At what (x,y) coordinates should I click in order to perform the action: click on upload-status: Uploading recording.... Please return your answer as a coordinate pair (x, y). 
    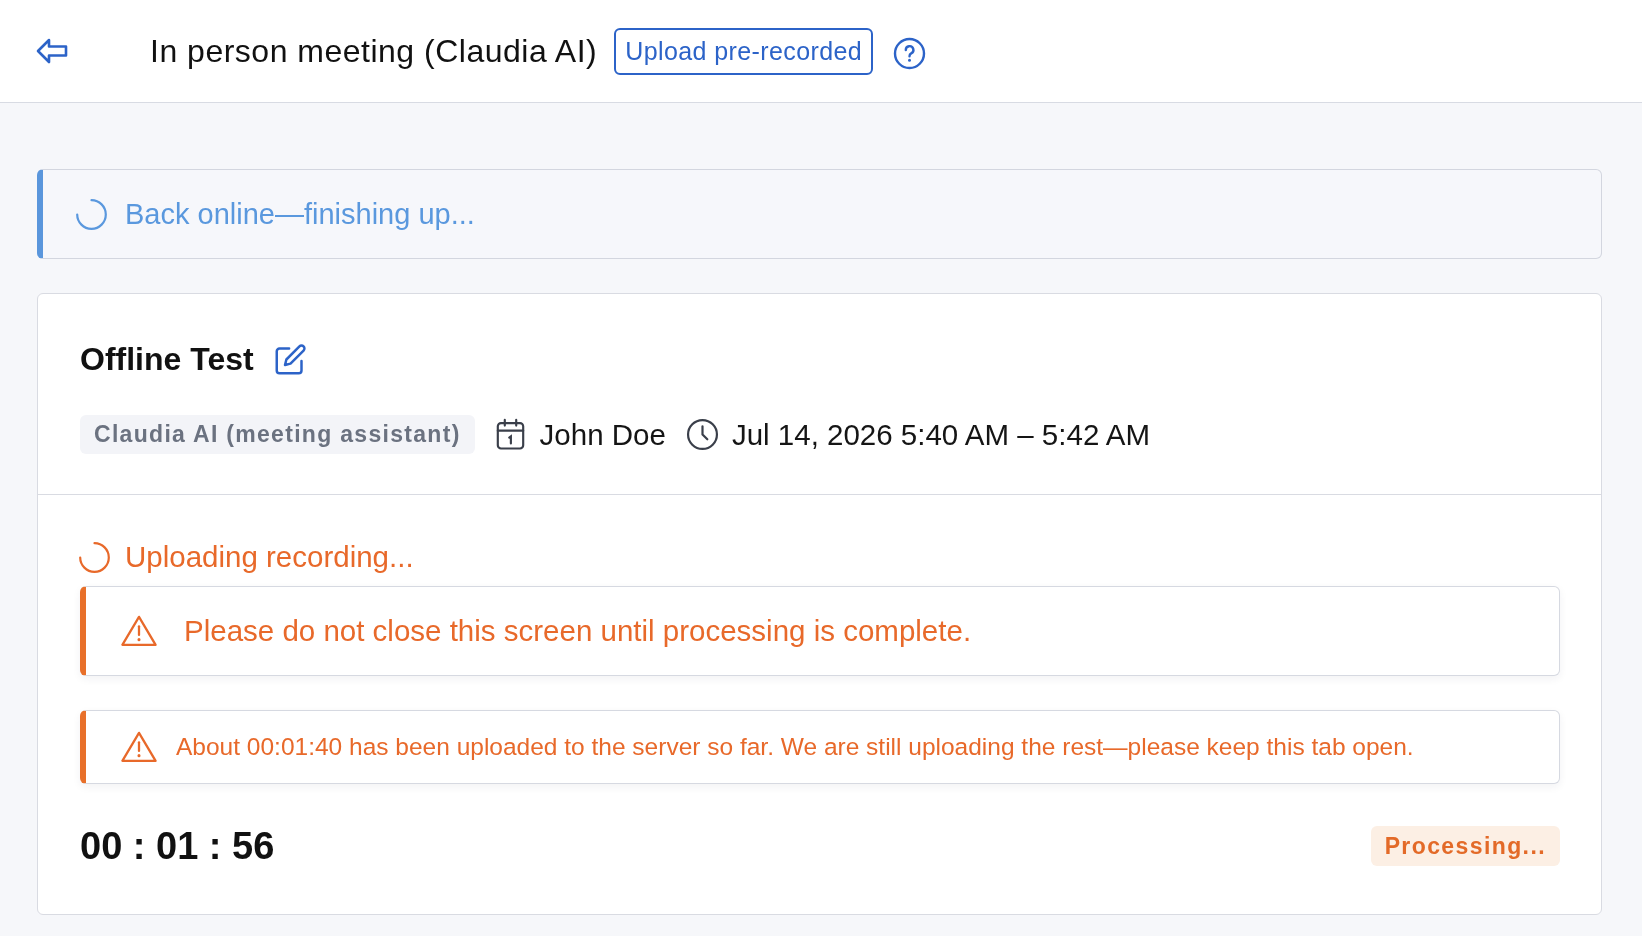
    Looking at the image, I should click on (269, 557).